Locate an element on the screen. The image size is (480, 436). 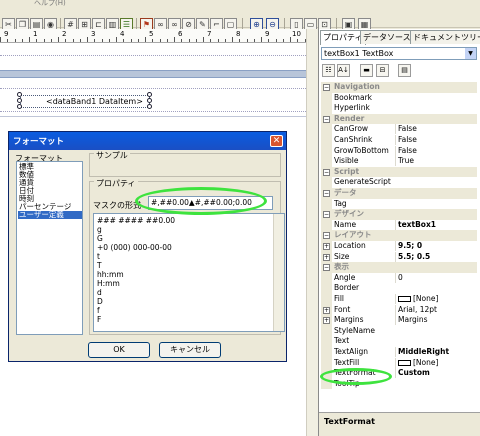
property-row-fill: Fill [None] is located at coordinates (399, 299).